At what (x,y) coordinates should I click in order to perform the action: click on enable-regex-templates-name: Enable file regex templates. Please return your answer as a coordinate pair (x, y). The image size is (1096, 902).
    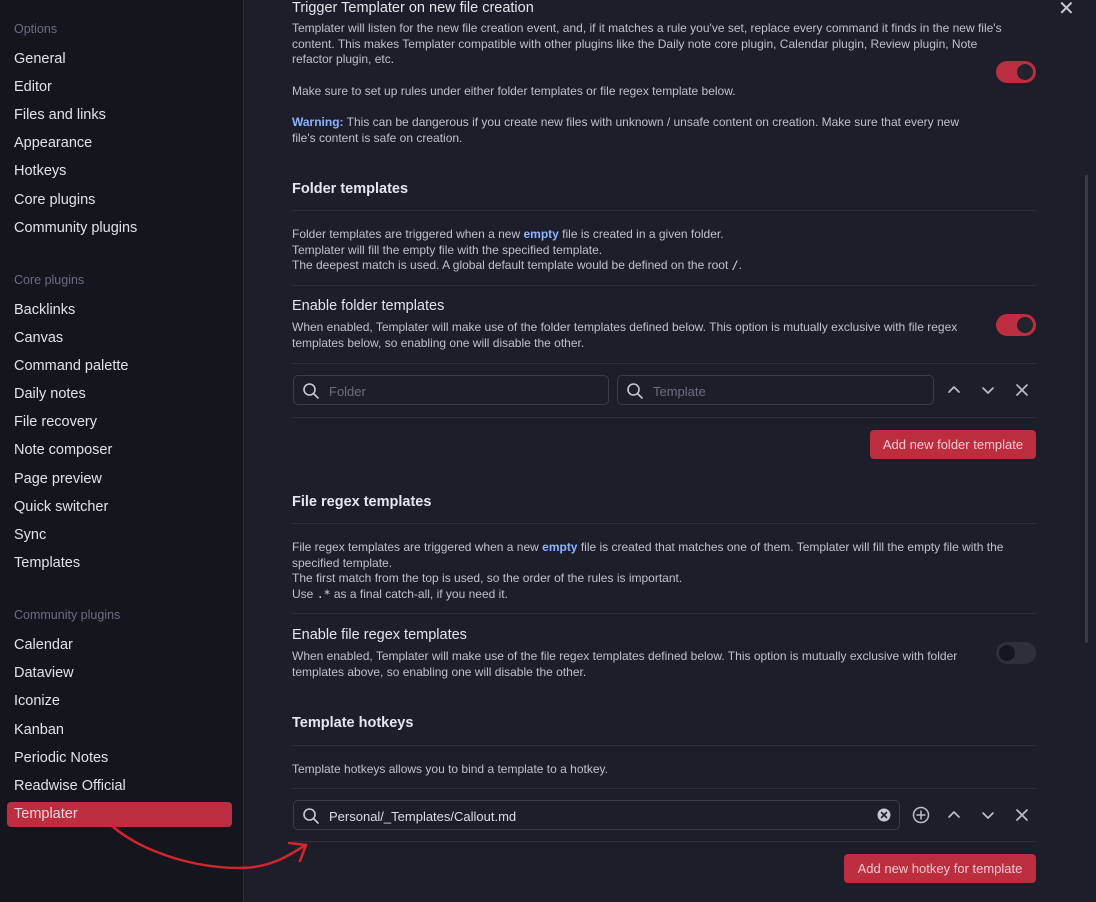
    Looking at the image, I should click on (379, 635).